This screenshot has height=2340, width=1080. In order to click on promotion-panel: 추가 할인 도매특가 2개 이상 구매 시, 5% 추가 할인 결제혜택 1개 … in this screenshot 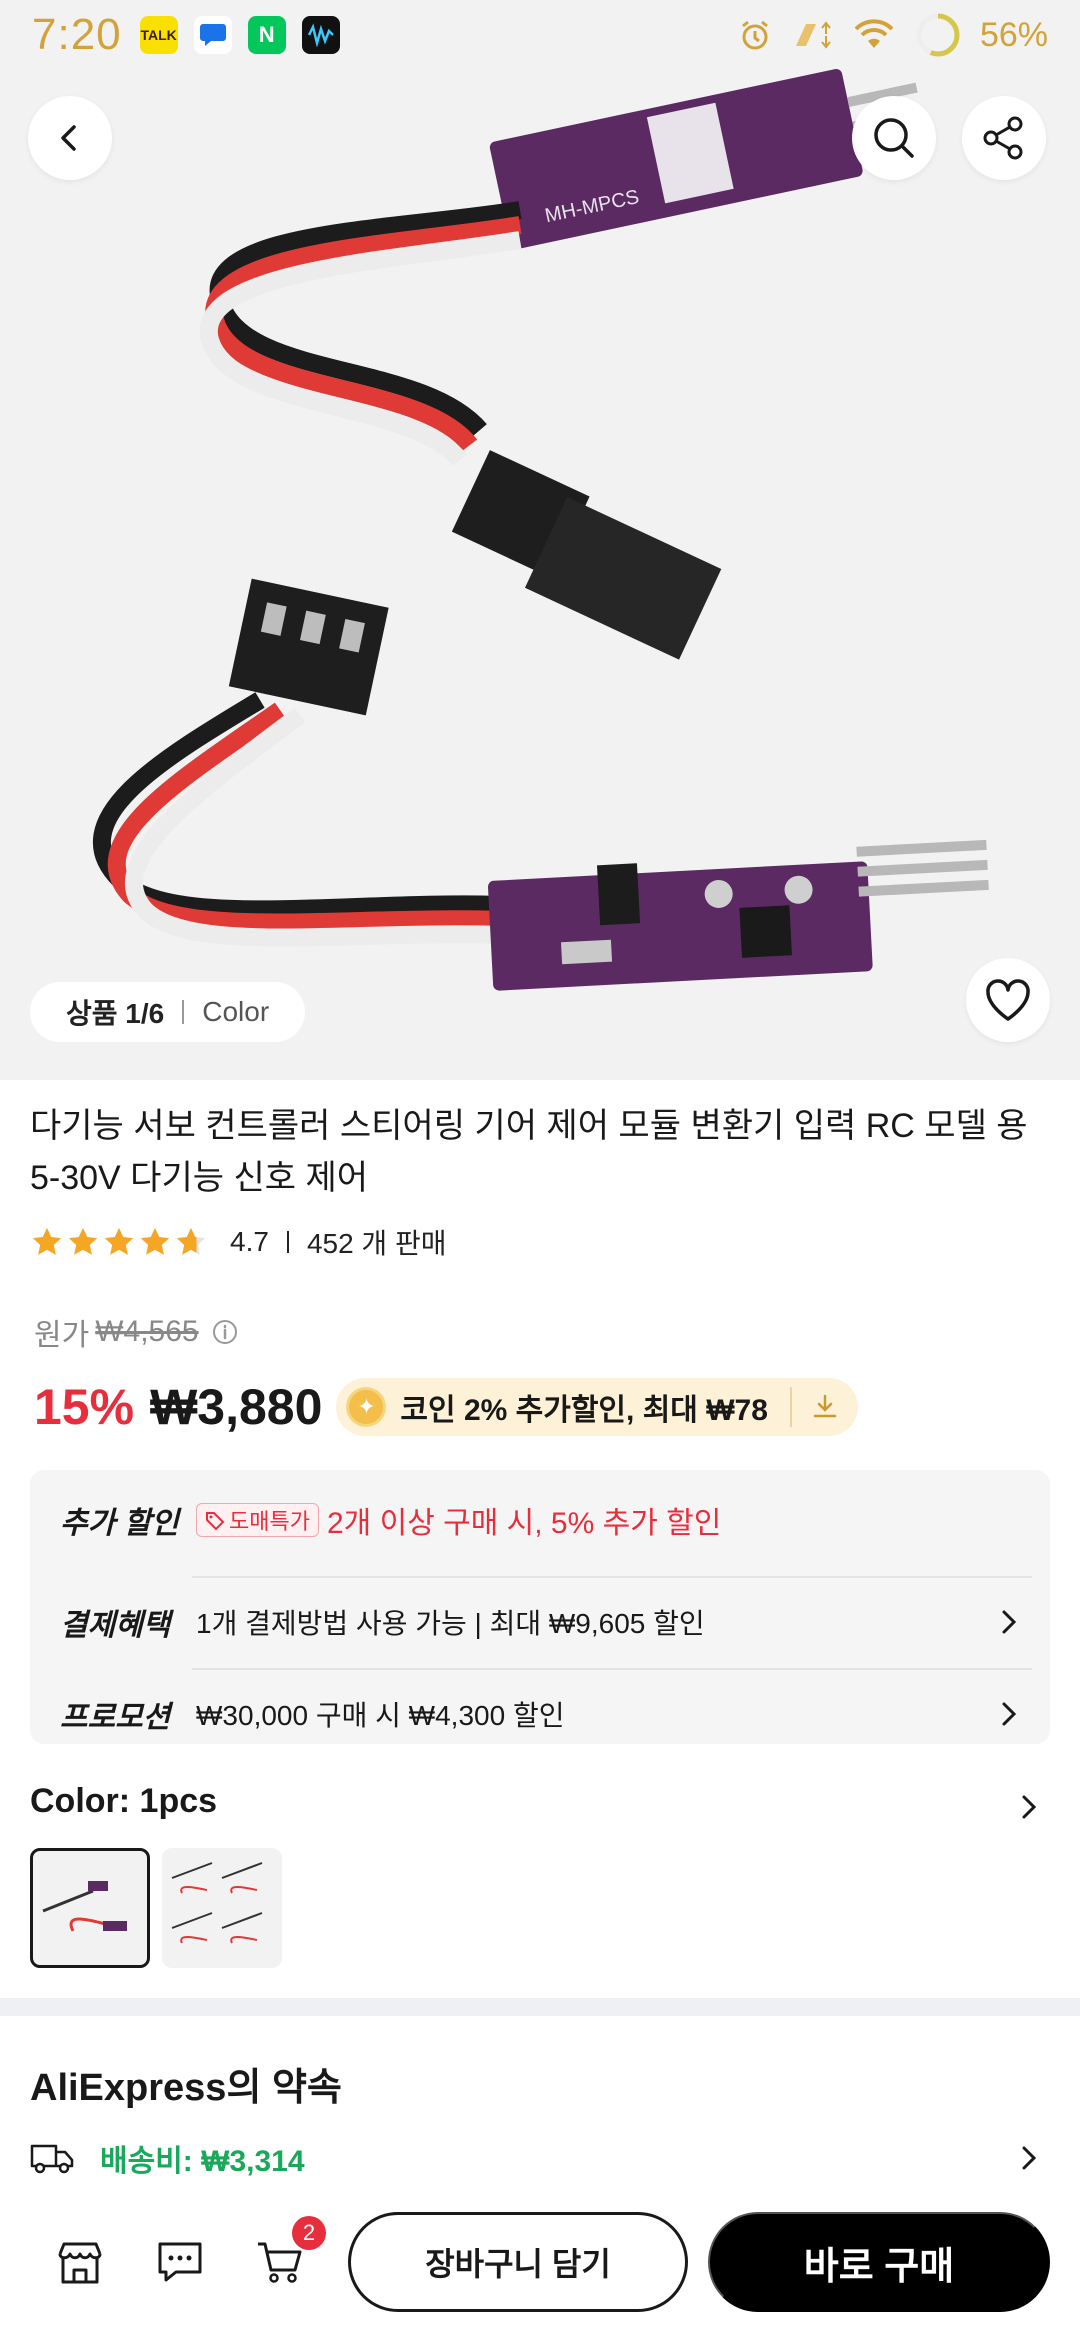, I will do `click(540, 1607)`.